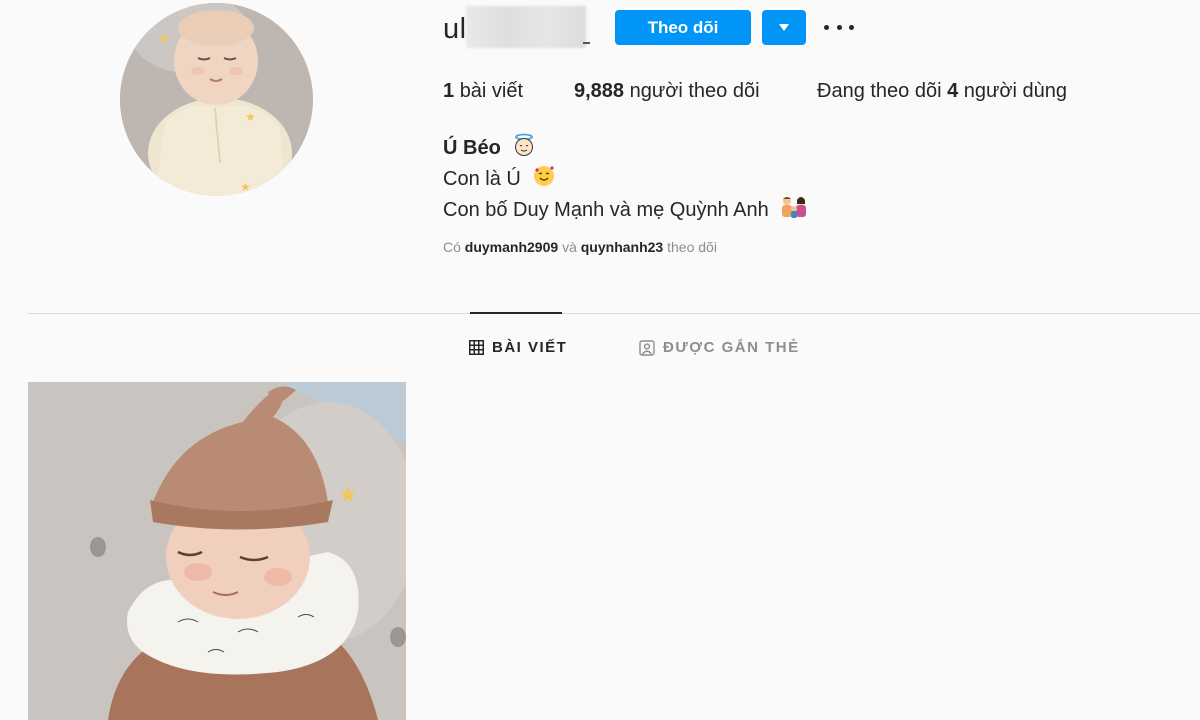  I want to click on followed-by-prefix: Có, so click(452, 247).